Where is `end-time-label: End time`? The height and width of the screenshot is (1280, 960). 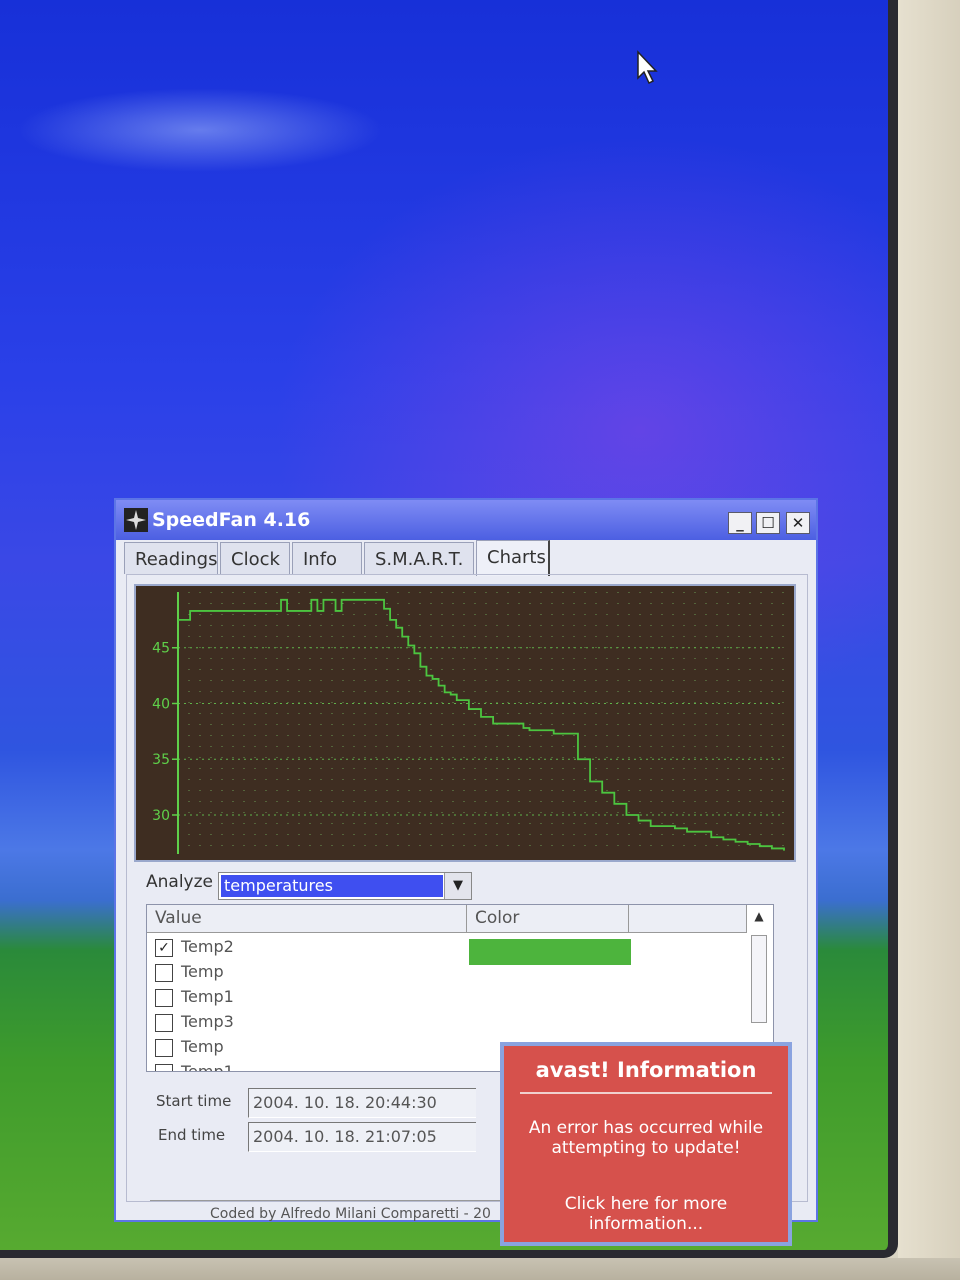
end-time-label: End time is located at coordinates (192, 1135).